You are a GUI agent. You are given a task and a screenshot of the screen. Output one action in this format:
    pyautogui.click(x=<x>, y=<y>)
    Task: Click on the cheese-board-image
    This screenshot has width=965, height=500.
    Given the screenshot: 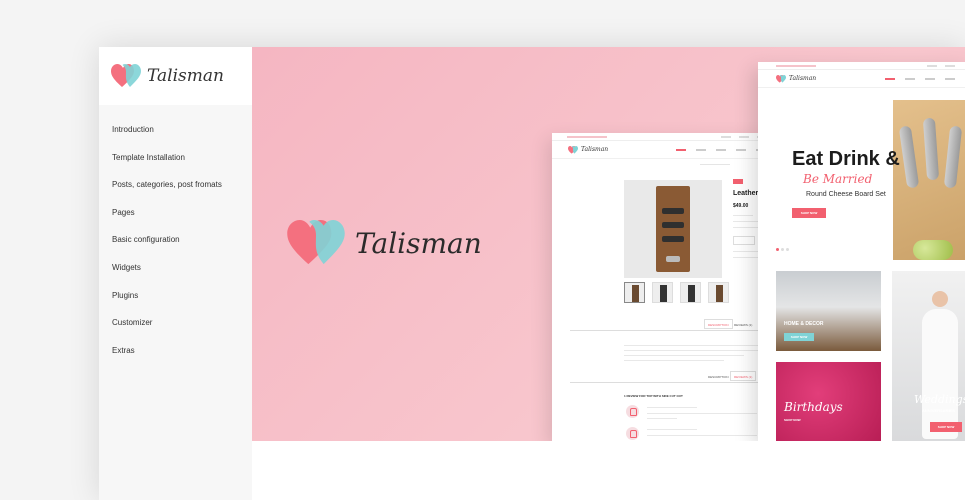 What is the action you would take?
    pyautogui.click(x=929, y=180)
    